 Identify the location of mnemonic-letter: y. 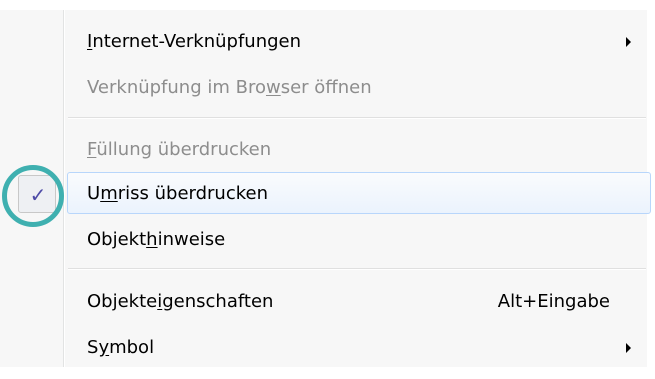
(104, 347).